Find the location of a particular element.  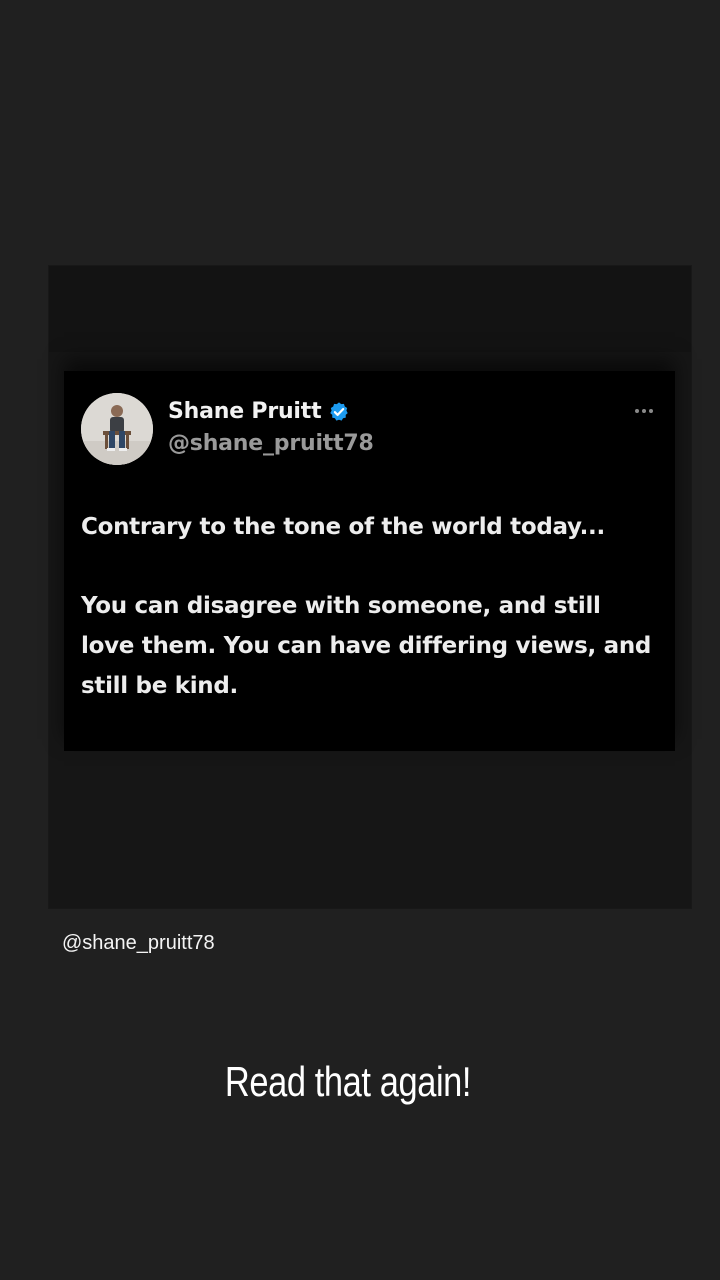

avatar is located at coordinates (117, 429).